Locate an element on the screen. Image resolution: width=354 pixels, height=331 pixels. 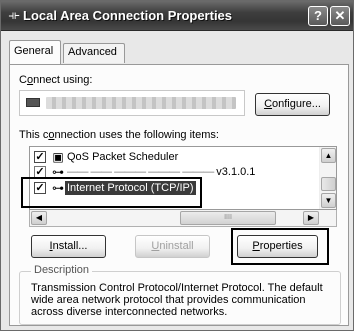
button-accelerator: C is located at coordinates (268, 104).